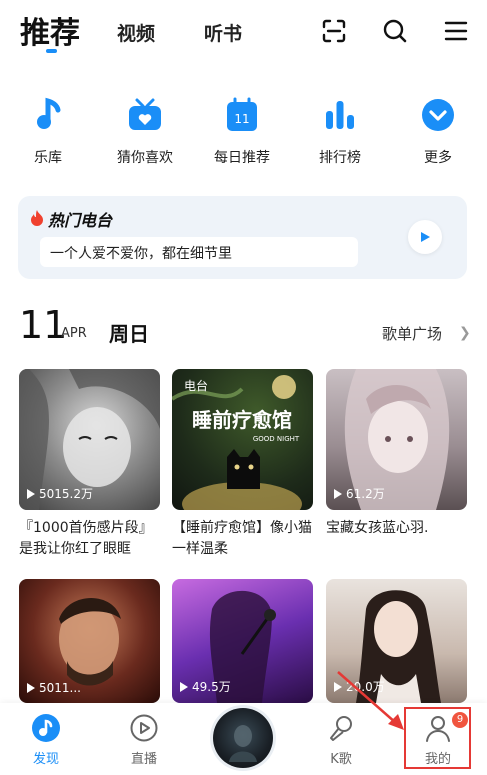  I want to click on playlist-card: 61.2万 宝藏女孩蓝心羽., so click(396, 454).